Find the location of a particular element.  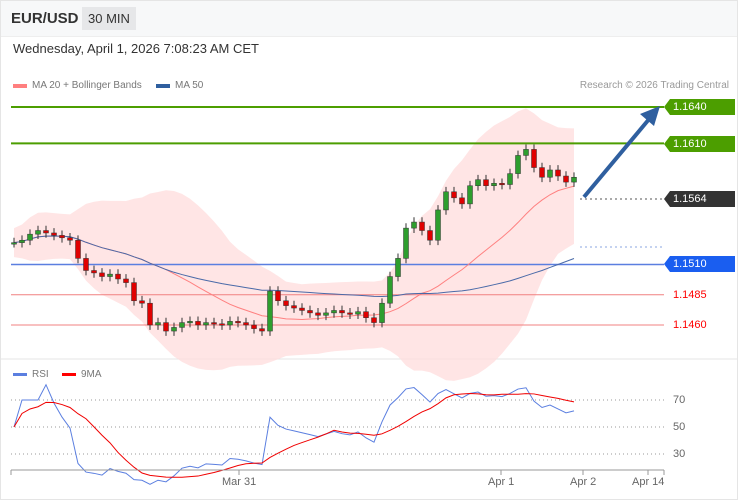

rsi-level-30: 30 is located at coordinates (679, 454).